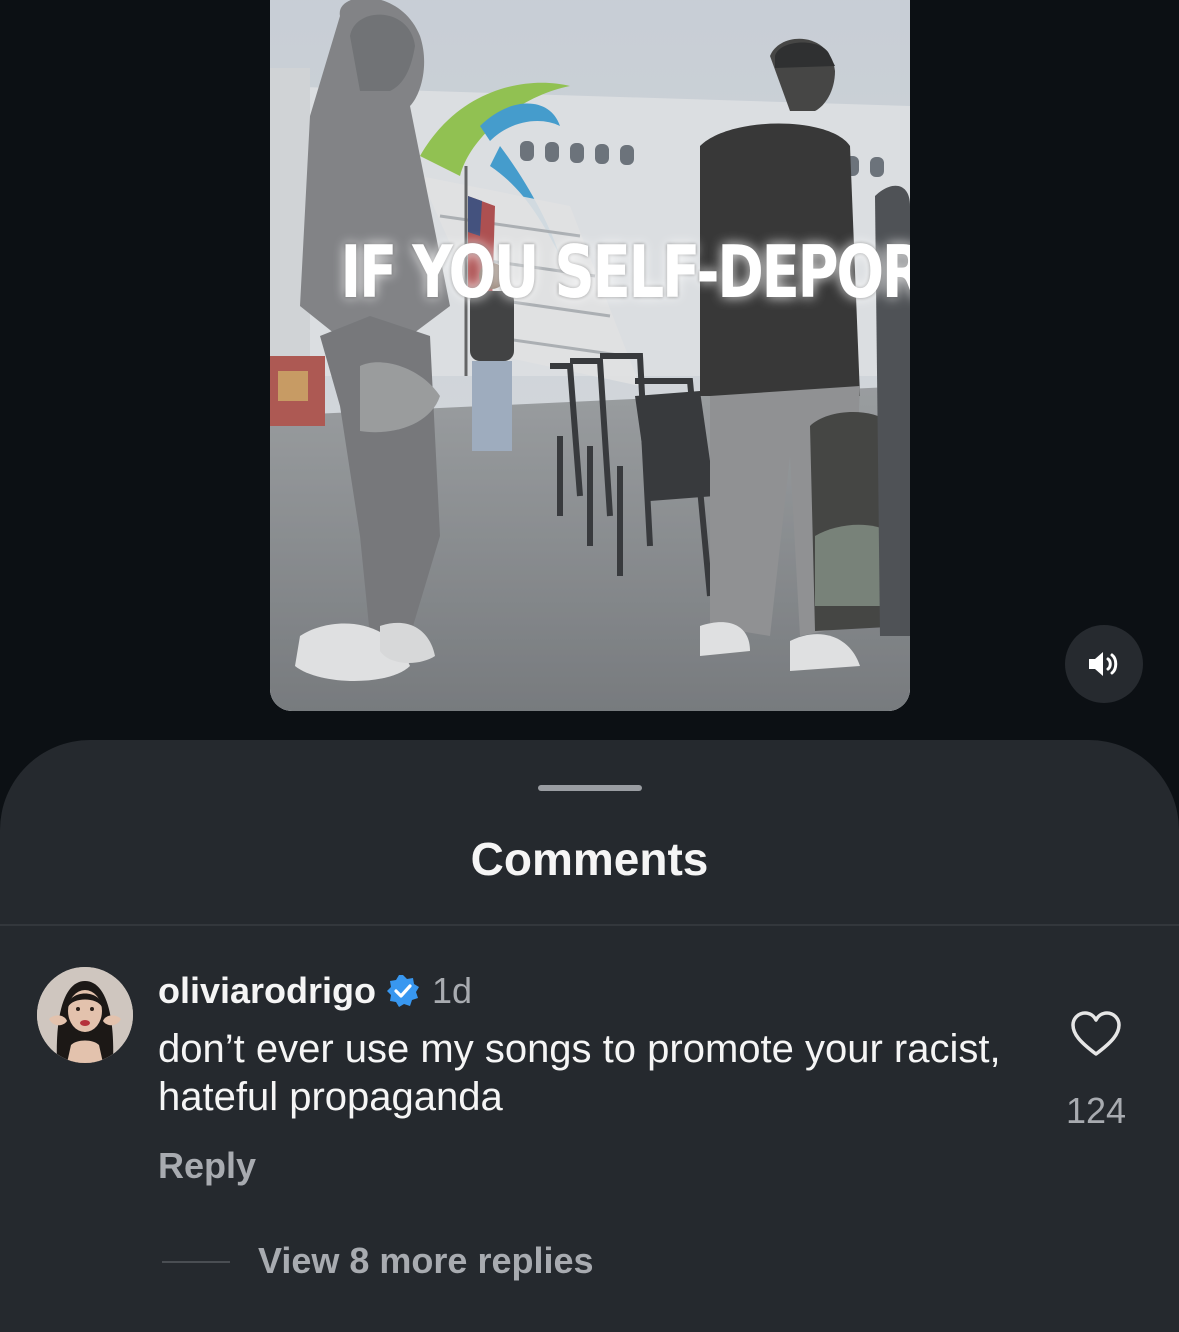 The width and height of the screenshot is (1179, 1332). I want to click on replies-divider-line, so click(196, 1262).